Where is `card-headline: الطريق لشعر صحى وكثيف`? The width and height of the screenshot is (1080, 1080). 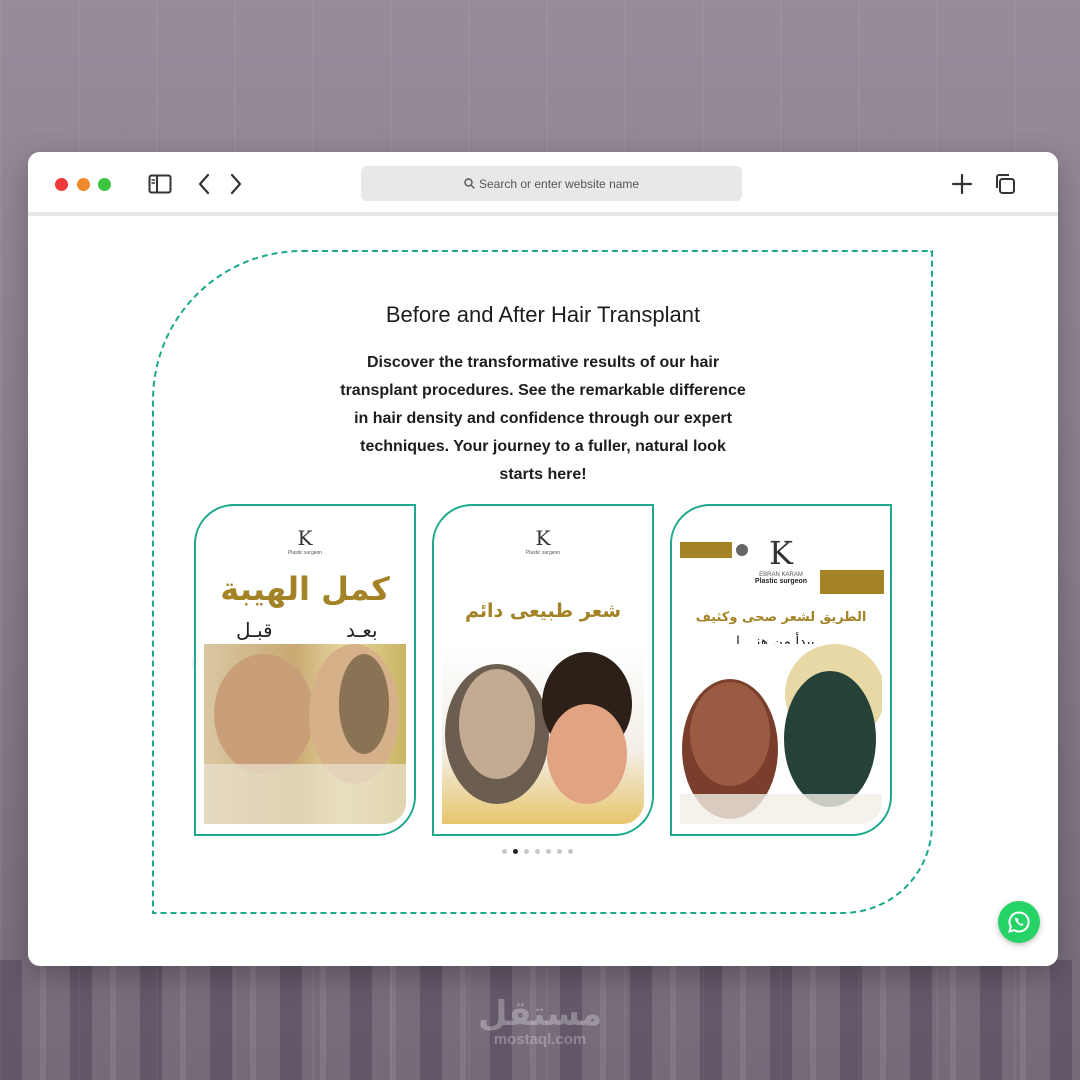
card-headline: الطريق لشعر صحى وكثيف is located at coordinates (781, 617).